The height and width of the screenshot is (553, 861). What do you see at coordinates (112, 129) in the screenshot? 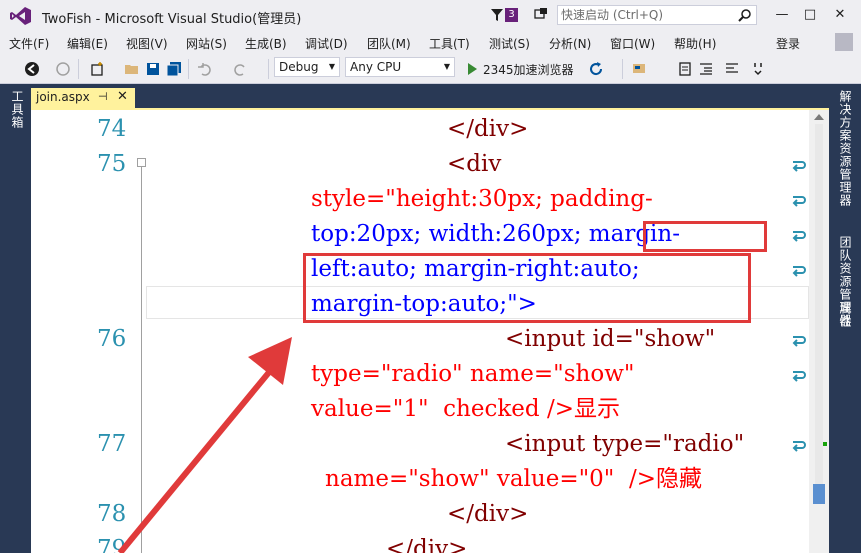
I see `line-number: 74` at bounding box center [112, 129].